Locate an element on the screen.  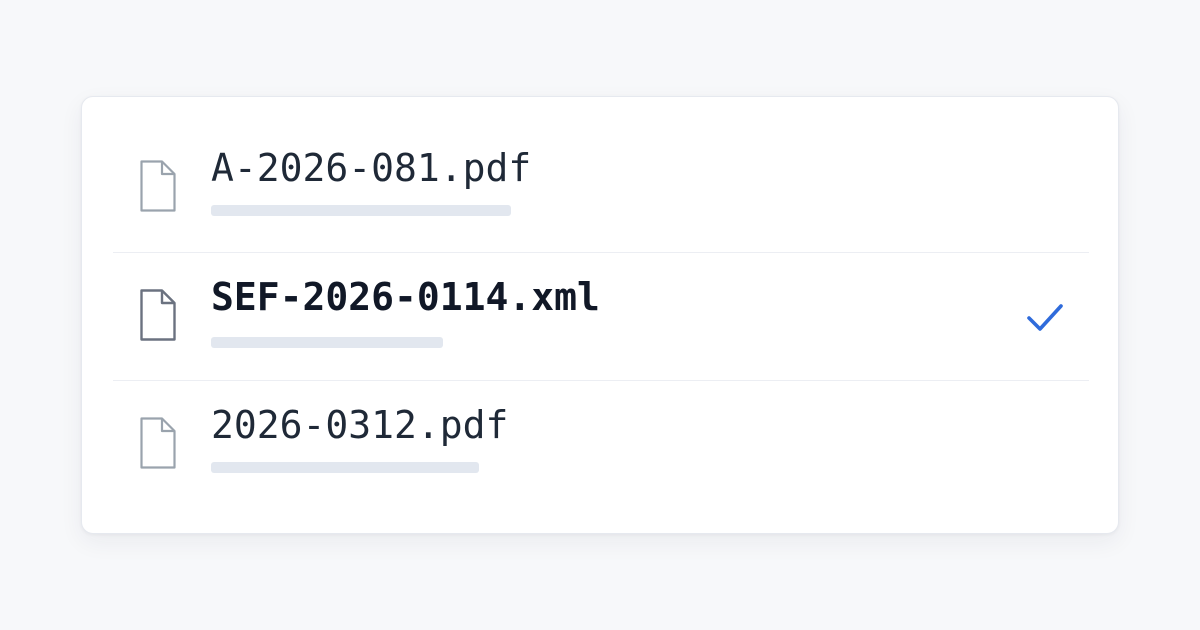
file-name: 2026-0312.pdf is located at coordinates (360, 425).